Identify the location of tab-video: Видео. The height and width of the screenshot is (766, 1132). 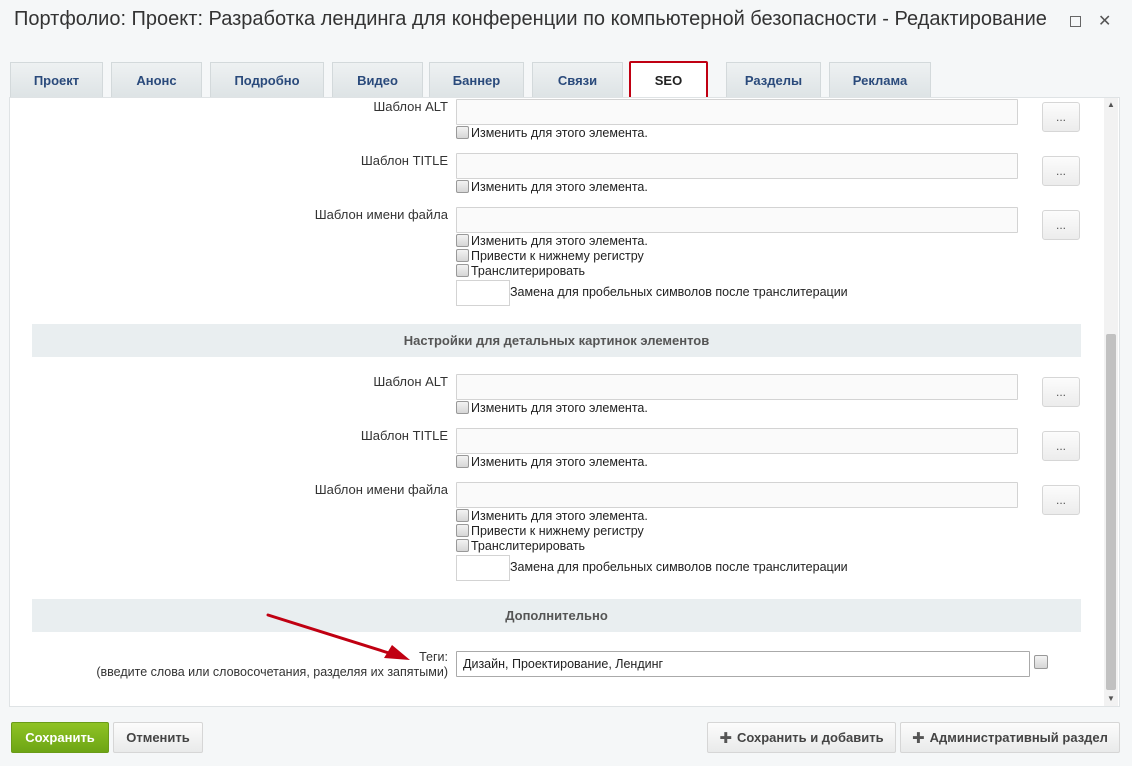
(377, 80).